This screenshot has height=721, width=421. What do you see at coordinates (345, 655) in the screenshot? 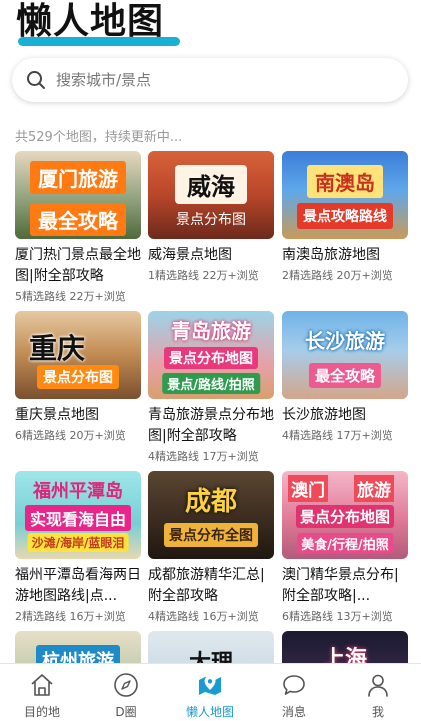
I see `thumb-text: 上海` at bounding box center [345, 655].